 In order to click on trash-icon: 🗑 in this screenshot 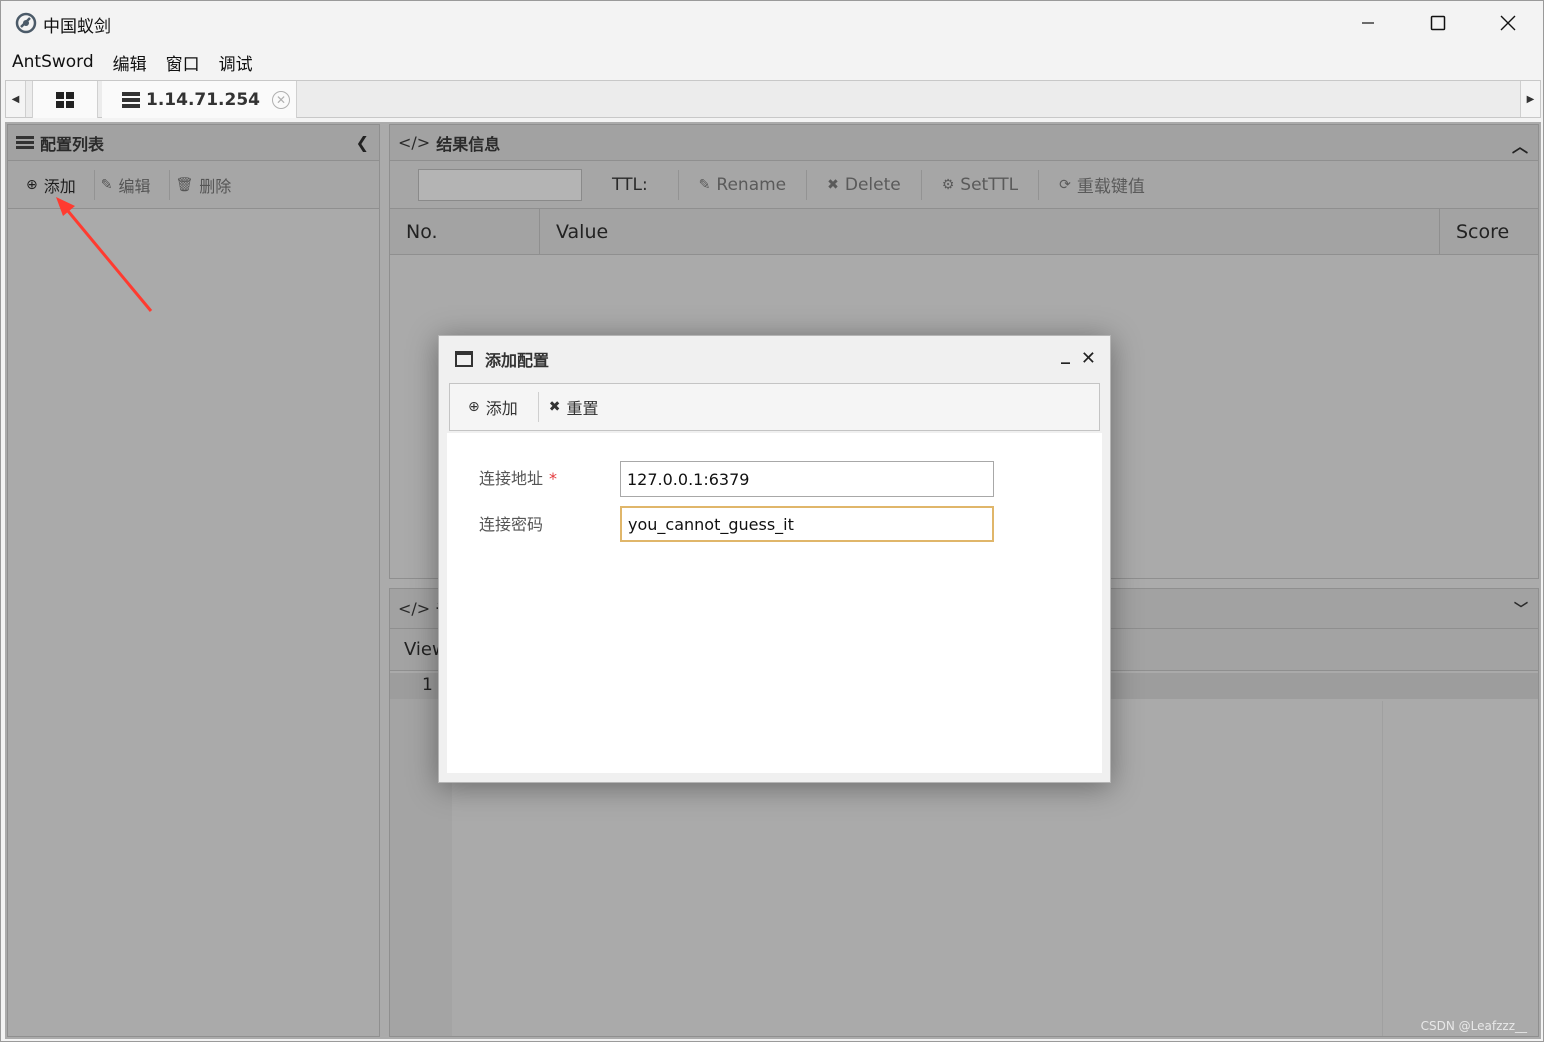, I will do `click(184, 184)`.